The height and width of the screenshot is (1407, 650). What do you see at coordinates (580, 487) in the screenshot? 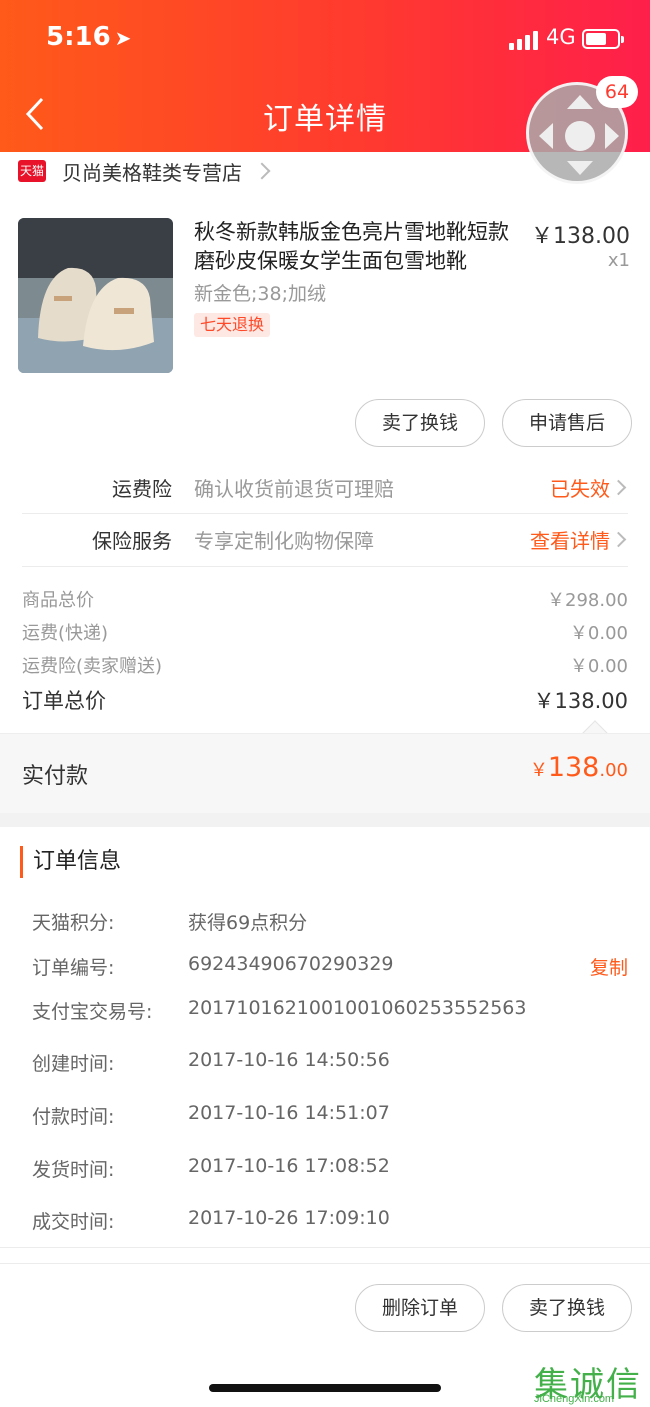
I see `shipping-insurance-status: 已失效` at bounding box center [580, 487].